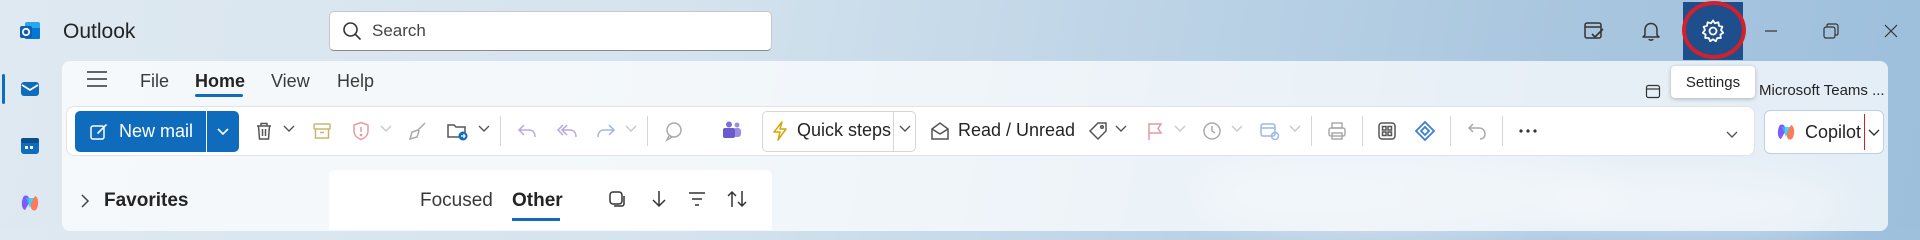 This screenshot has width=1920, height=240. Describe the element at coordinates (399, 30) in the screenshot. I see `search-placeholder: Search` at that location.